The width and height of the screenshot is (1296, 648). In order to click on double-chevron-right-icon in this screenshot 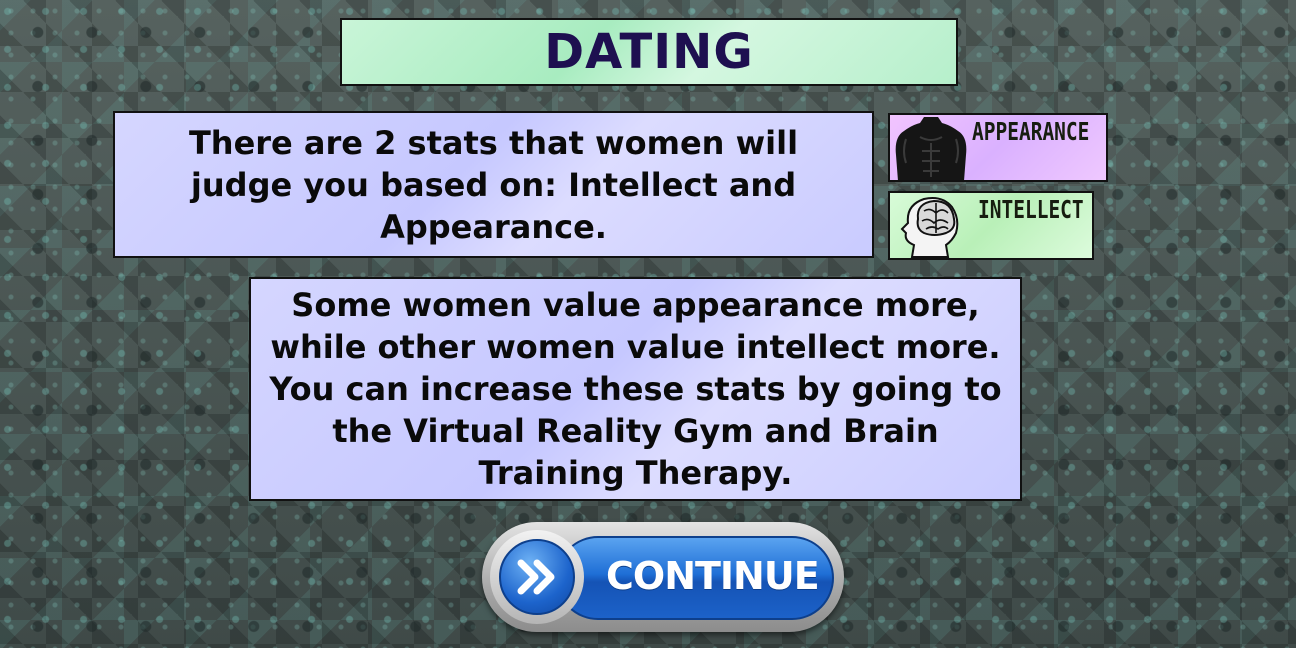, I will do `click(537, 577)`.